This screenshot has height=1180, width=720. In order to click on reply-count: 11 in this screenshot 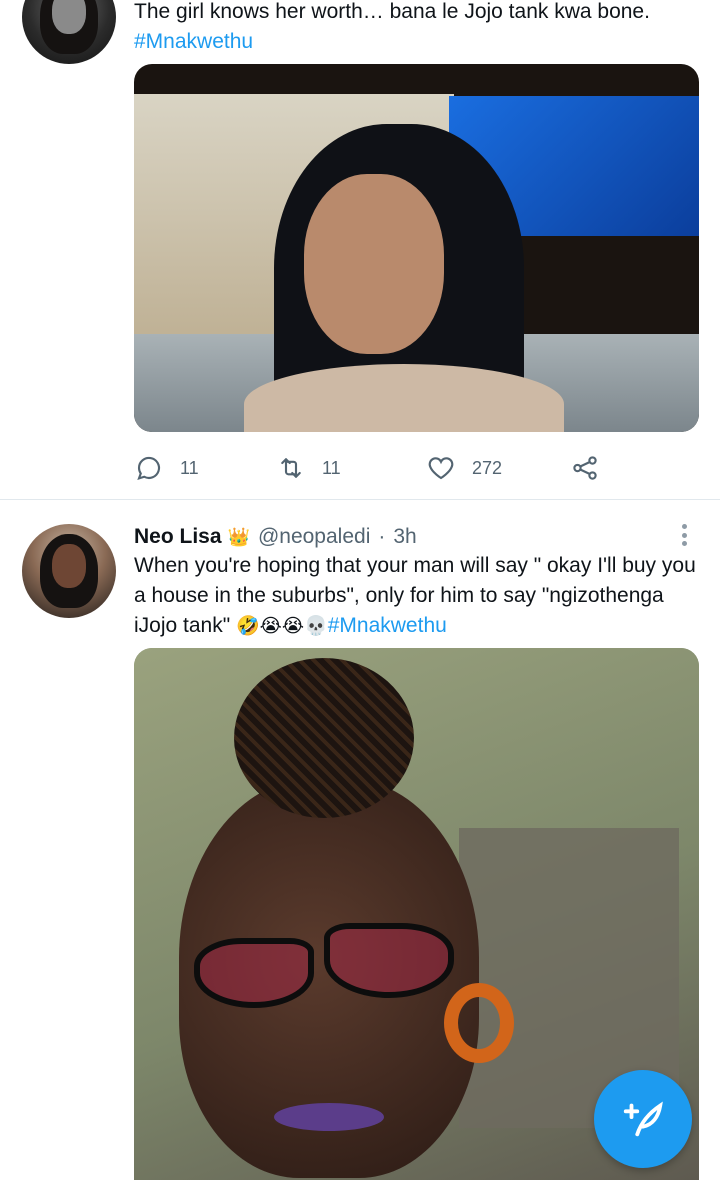, I will do `click(189, 467)`.